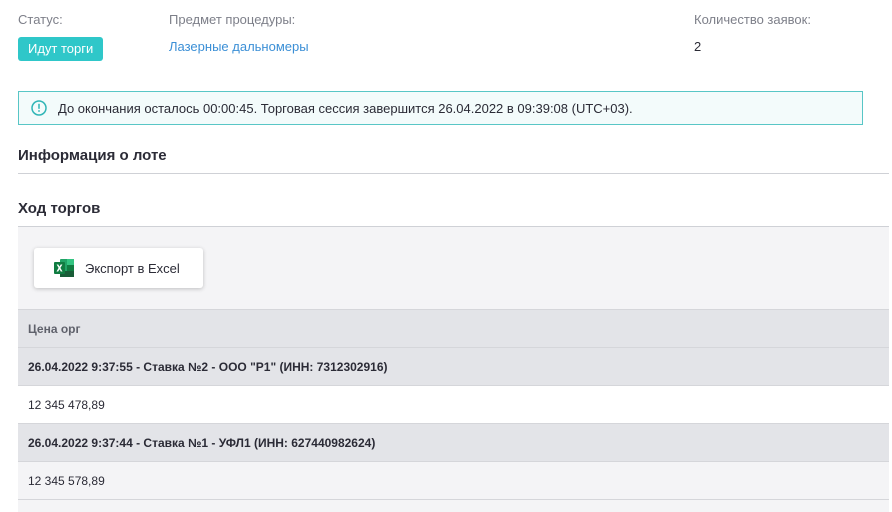 This screenshot has width=892, height=512. What do you see at coordinates (132, 268) in the screenshot?
I see `export-excel-label: Экспорт в Excel` at bounding box center [132, 268].